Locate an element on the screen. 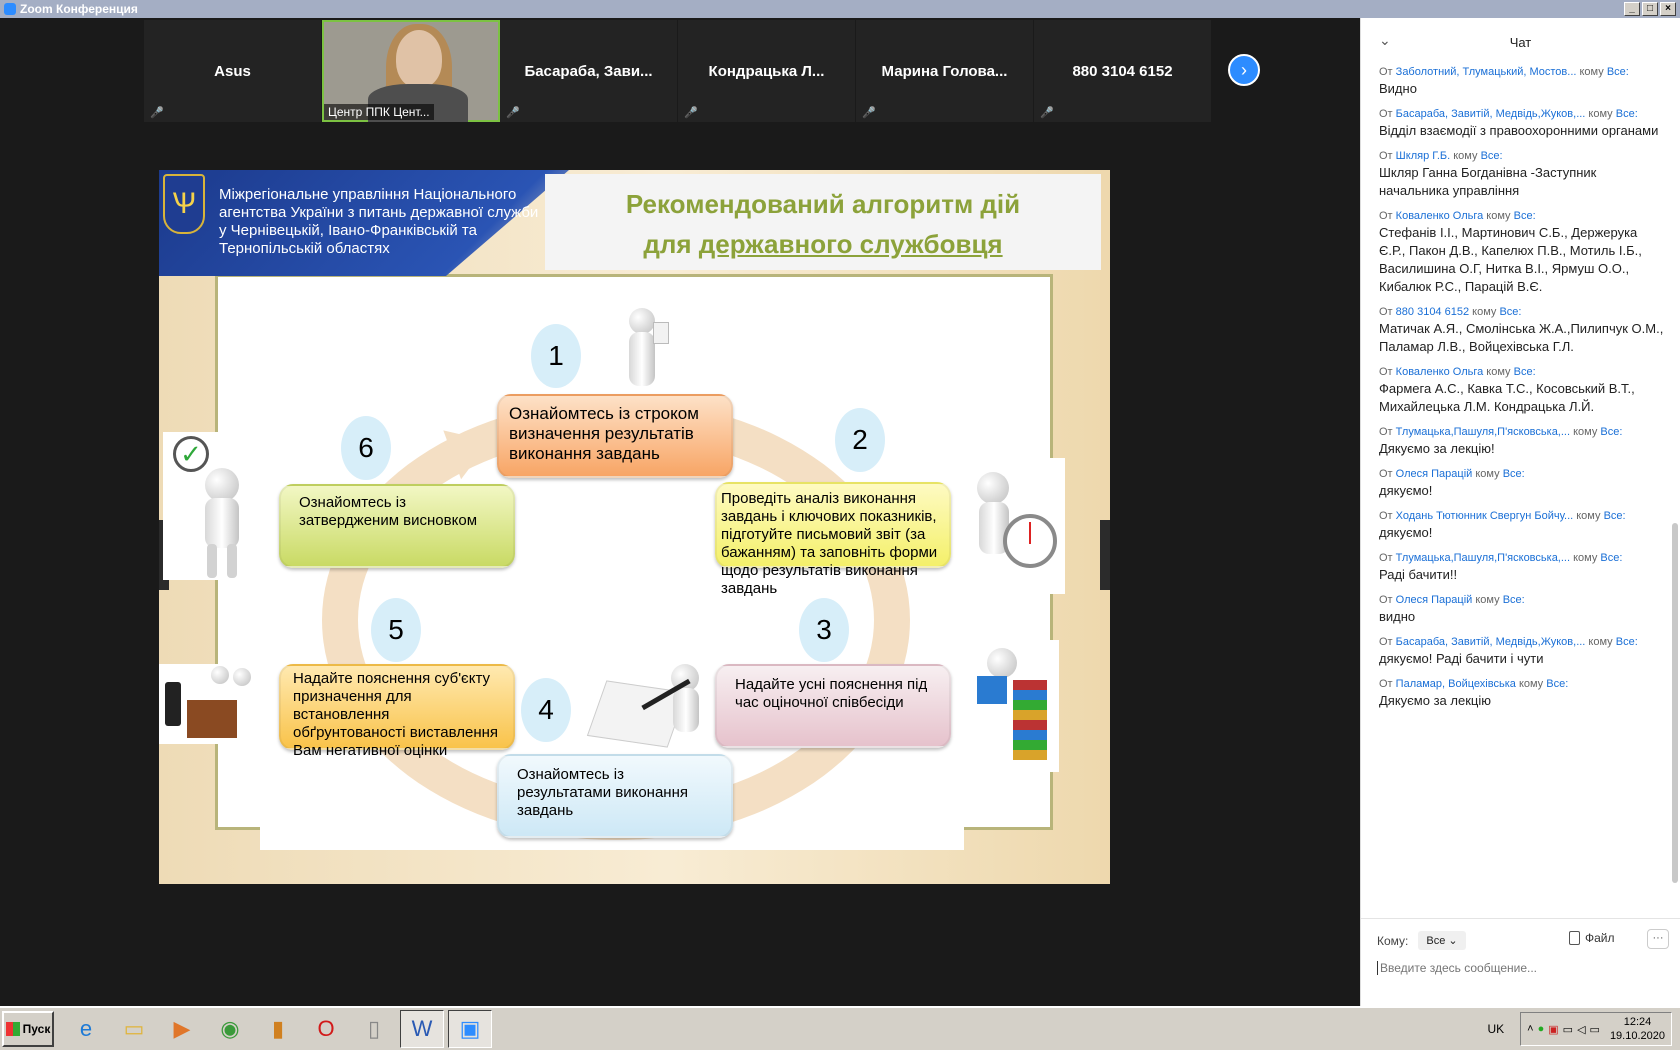 This screenshot has height=1050, width=1680. figure-head is located at coordinates (642, 321).